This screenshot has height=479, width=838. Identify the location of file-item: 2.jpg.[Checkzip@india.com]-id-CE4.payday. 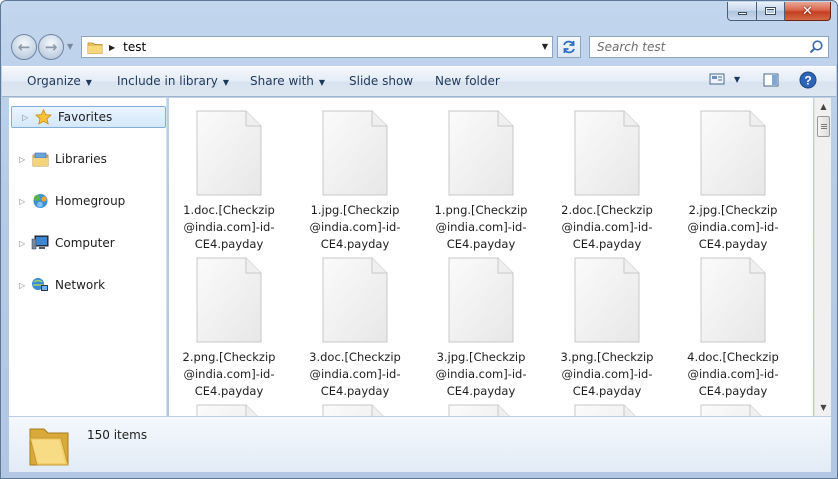
(733, 175).